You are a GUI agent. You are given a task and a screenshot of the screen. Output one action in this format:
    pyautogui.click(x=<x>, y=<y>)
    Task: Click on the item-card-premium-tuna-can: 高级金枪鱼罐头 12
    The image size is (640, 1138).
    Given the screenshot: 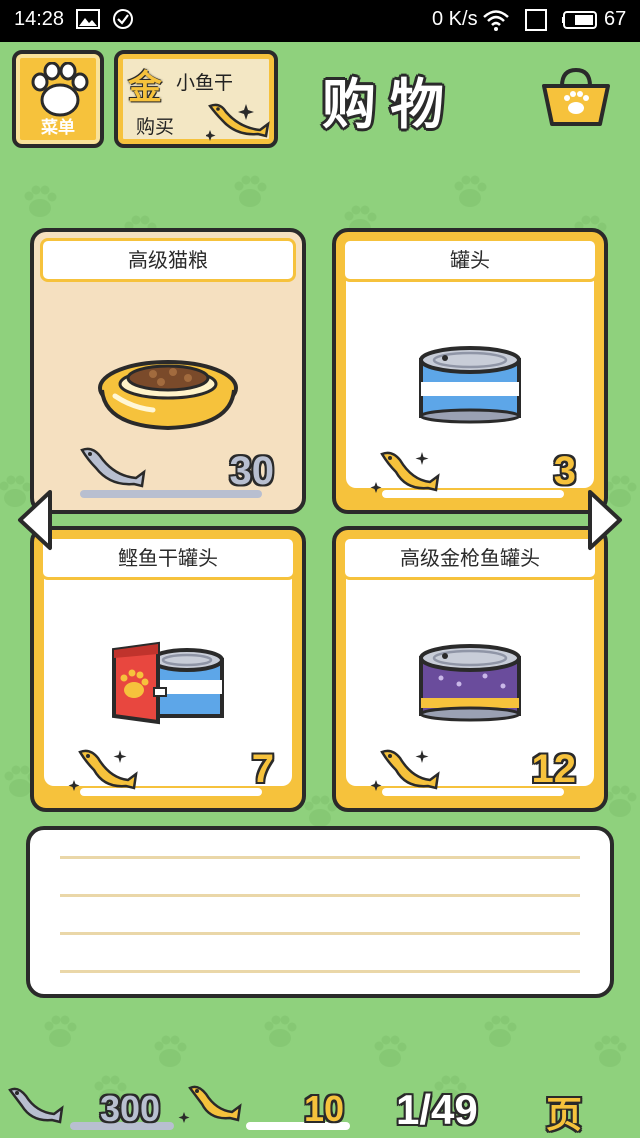 What is the action you would take?
    pyautogui.click(x=470, y=669)
    